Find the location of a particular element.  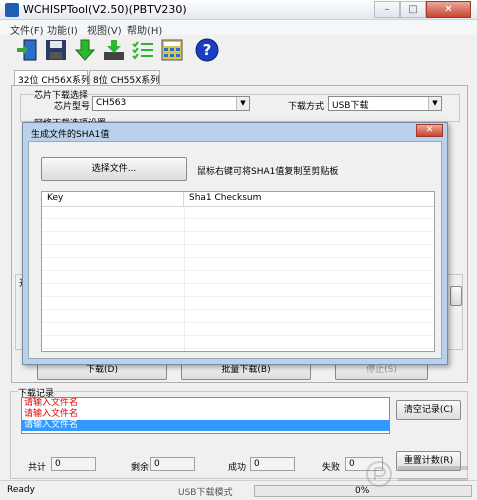

app-icon is located at coordinates (12, 10).